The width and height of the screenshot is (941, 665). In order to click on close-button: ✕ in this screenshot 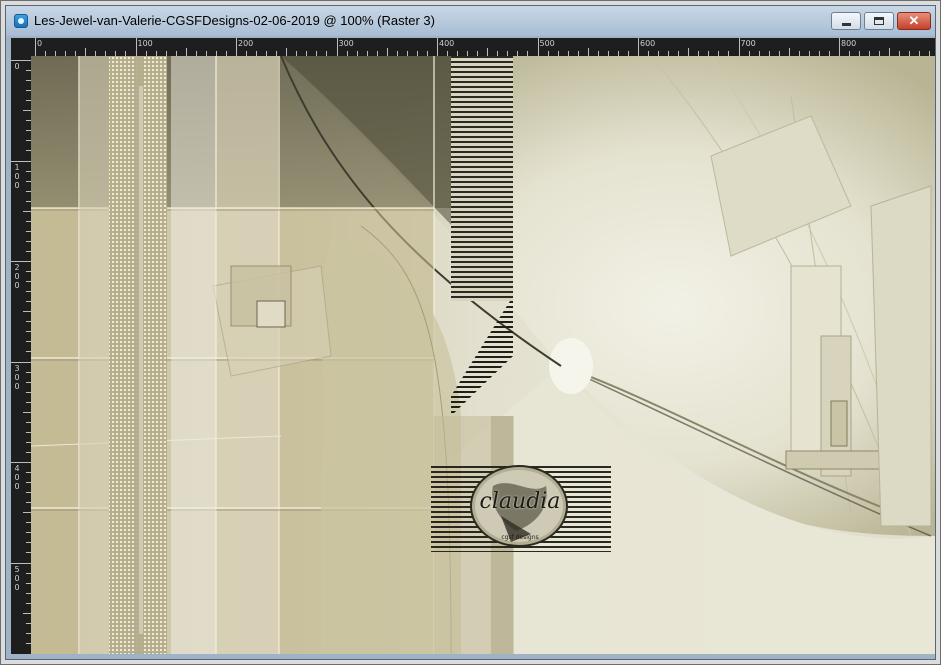, I will do `click(914, 21)`.